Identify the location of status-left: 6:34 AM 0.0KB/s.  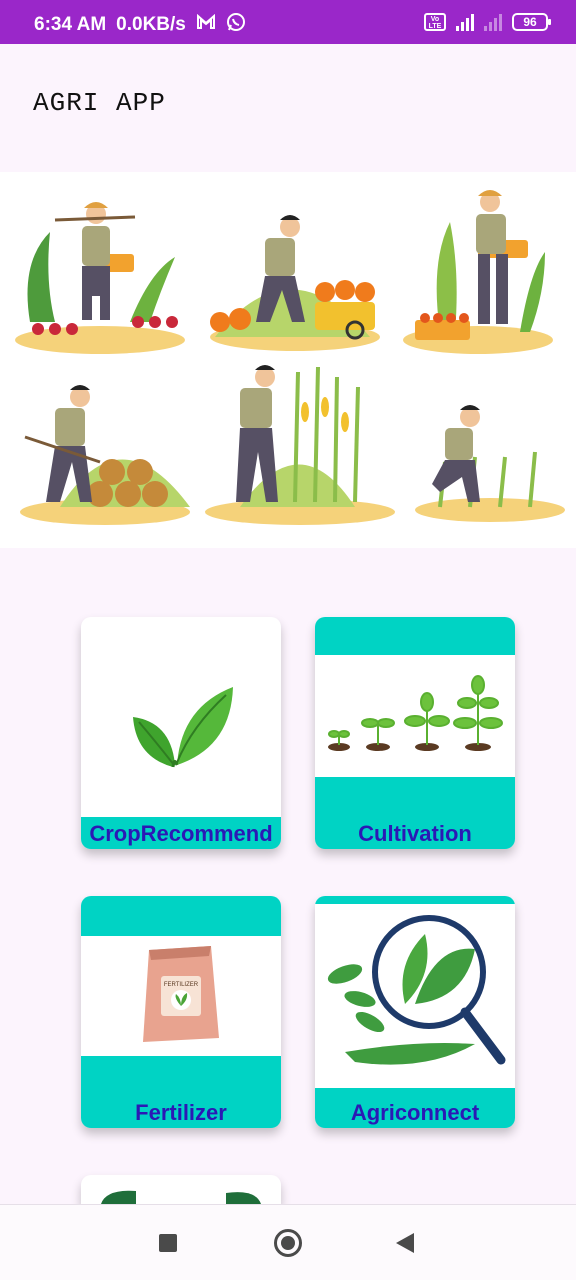
(140, 24).